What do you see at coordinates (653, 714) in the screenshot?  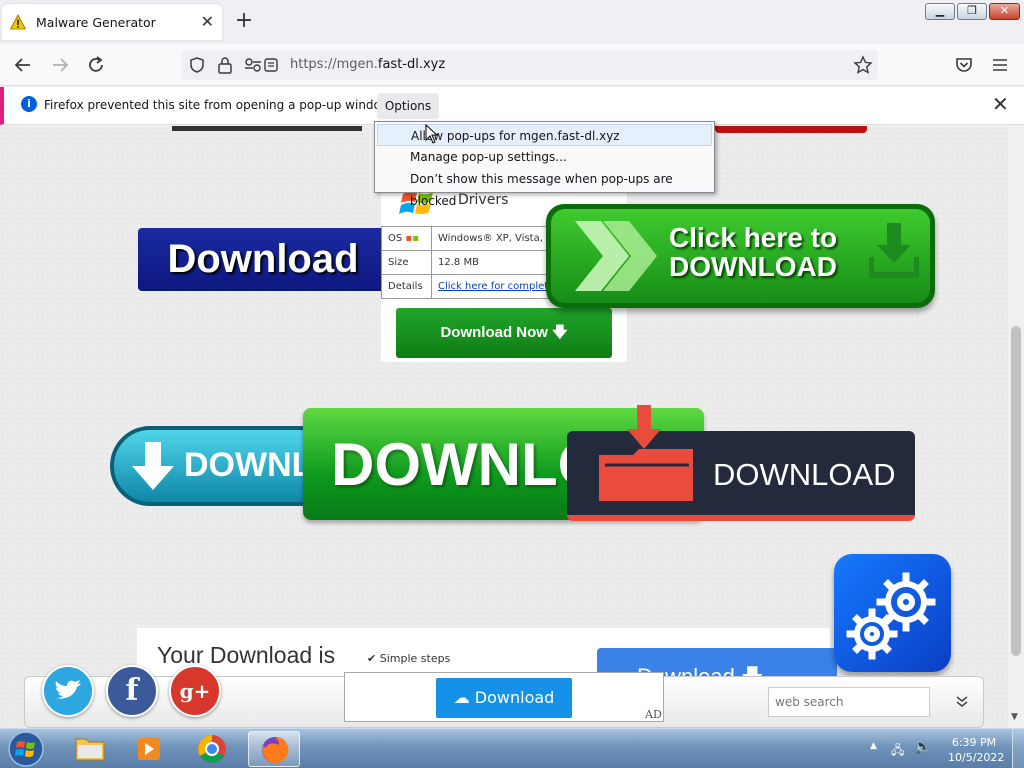 I see `ad-label: AD` at bounding box center [653, 714].